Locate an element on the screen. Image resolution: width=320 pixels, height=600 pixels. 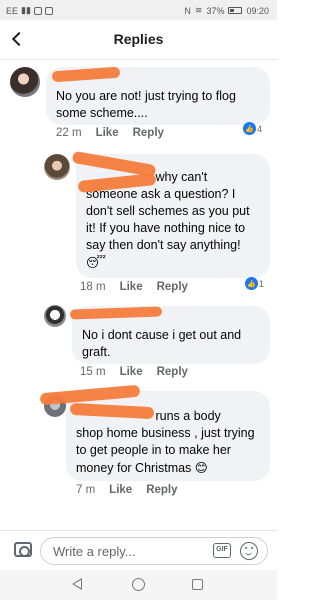
reaction-summary: 👍 4 is located at coordinates (252, 128).